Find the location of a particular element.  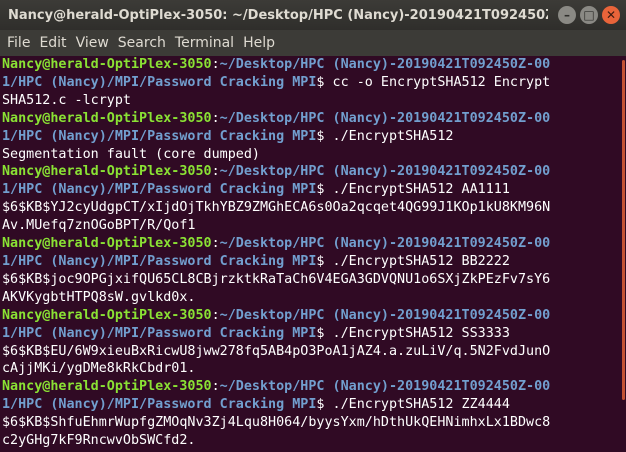

menu-help: Help is located at coordinates (260, 43).